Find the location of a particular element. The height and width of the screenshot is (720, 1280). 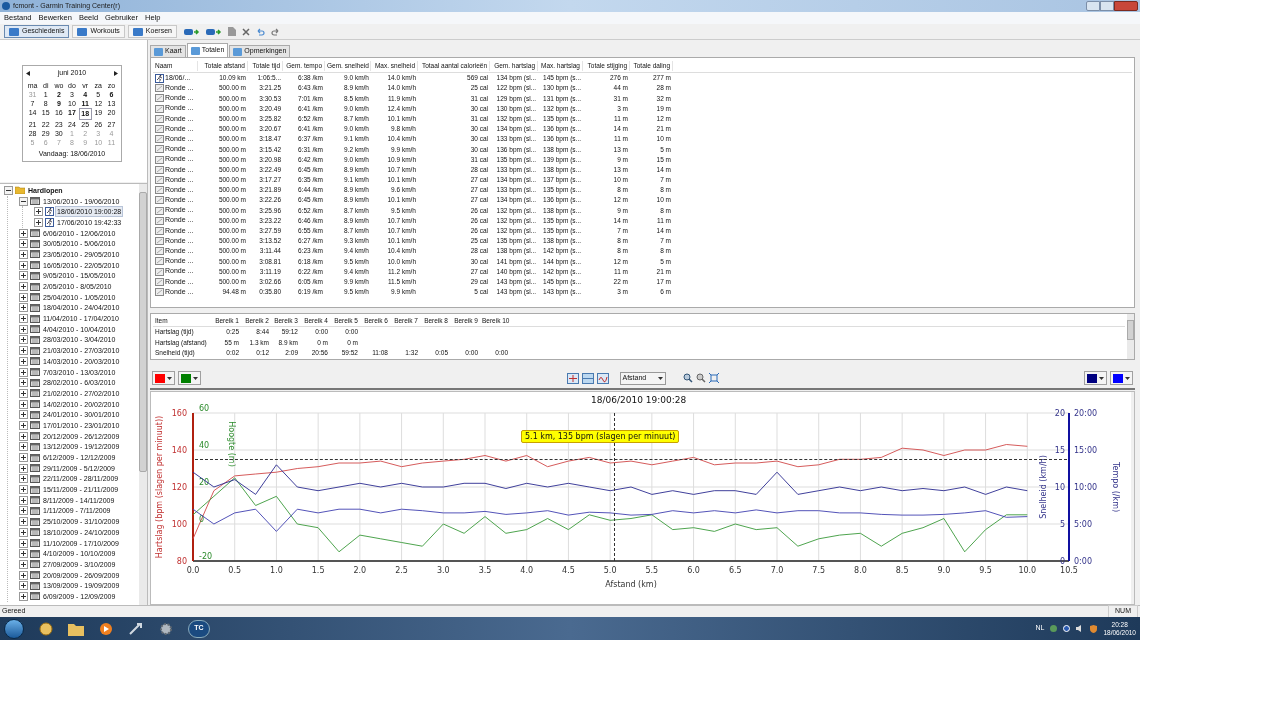

axis-tick-label: 0 is located at coordinates (1062, 561).